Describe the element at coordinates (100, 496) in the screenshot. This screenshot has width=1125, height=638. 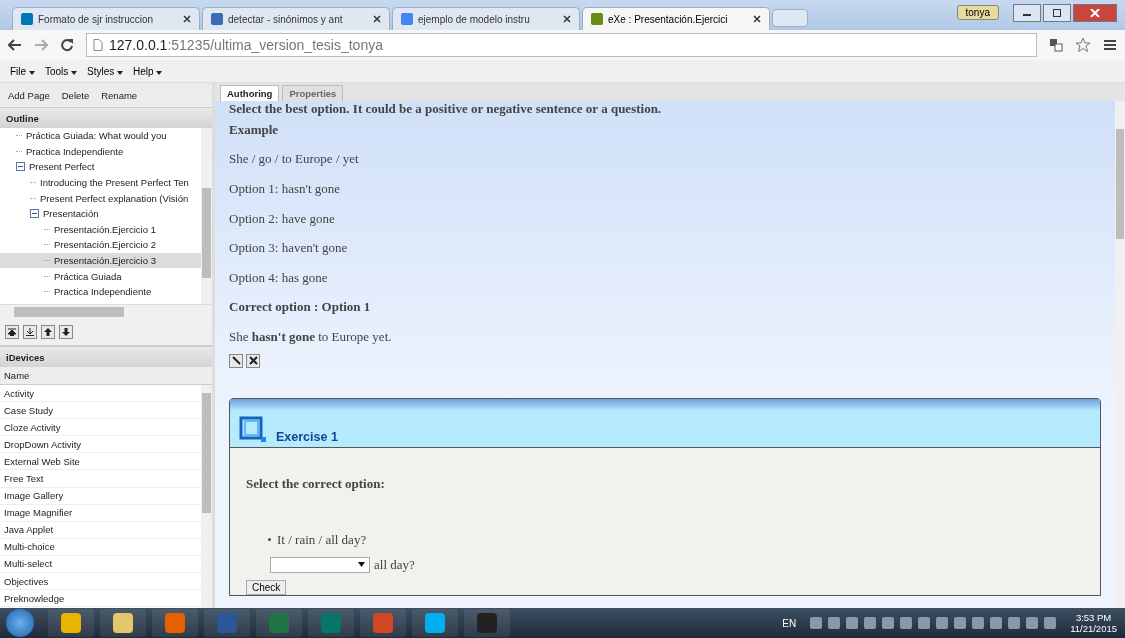
I see `list-item: Image Gallery` at that location.